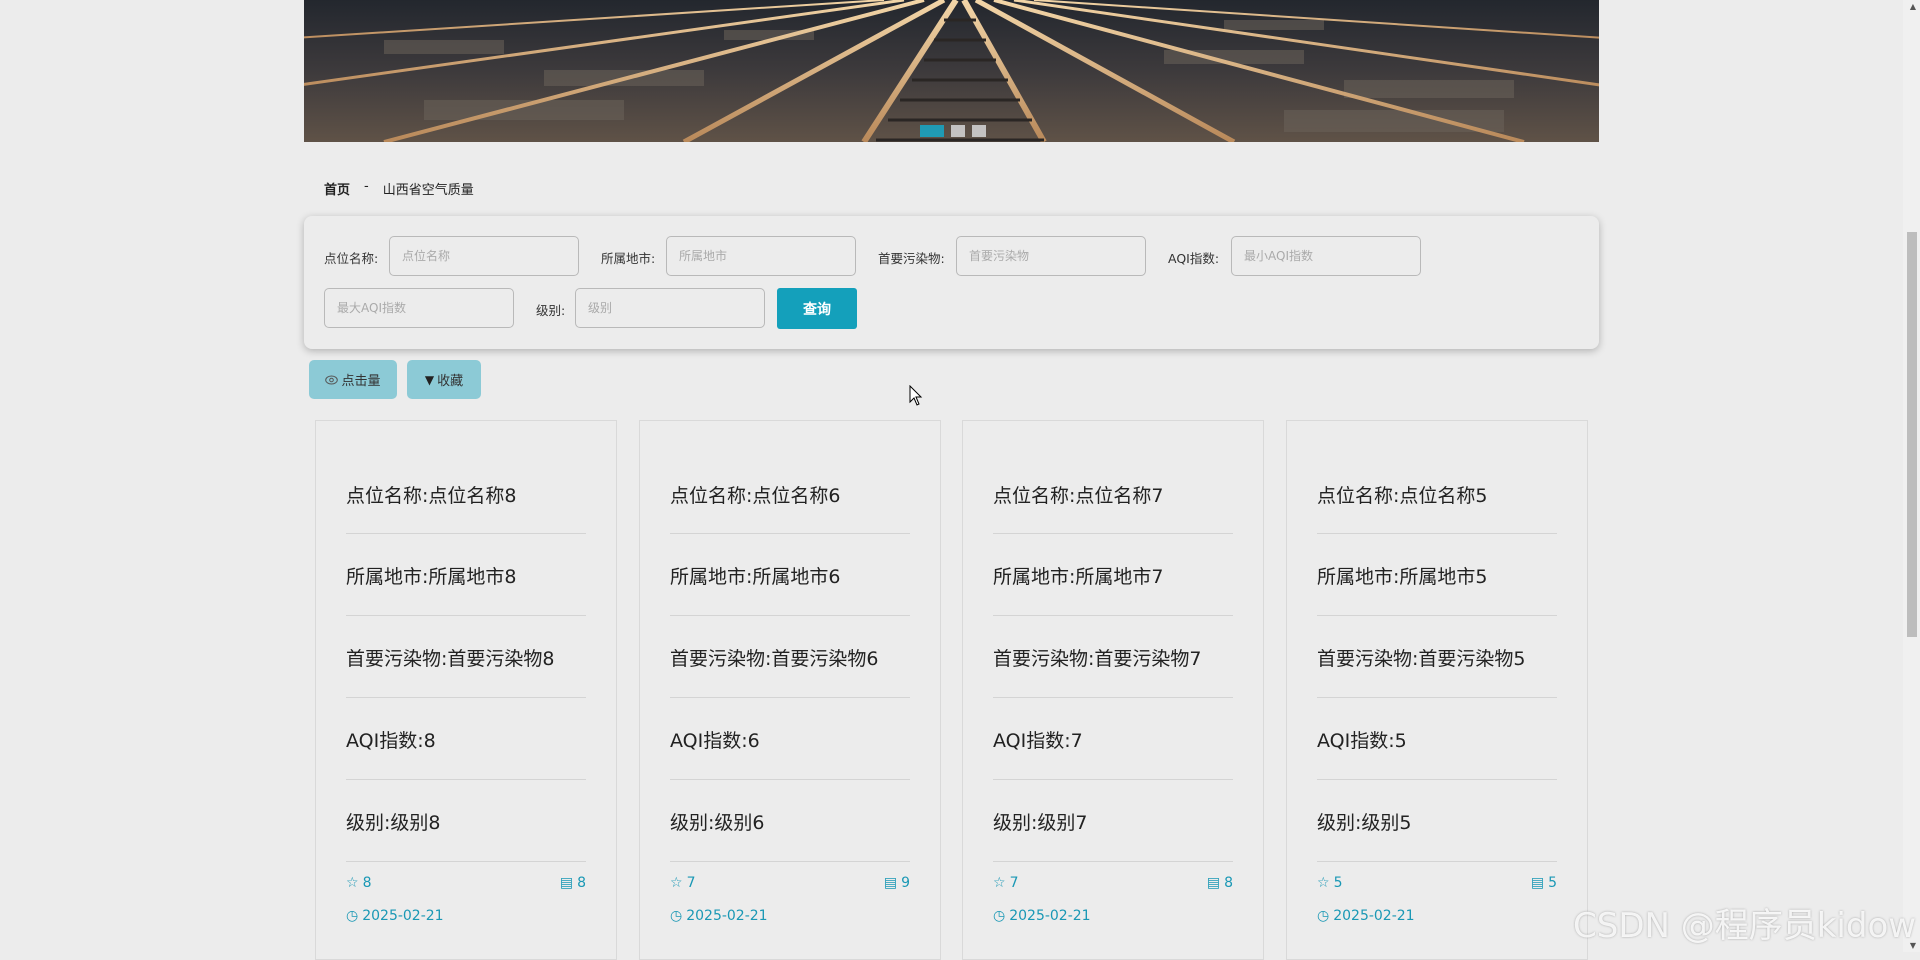 This screenshot has height=960, width=1920. I want to click on card-city: 所属地市:所属地市8, so click(431, 577).